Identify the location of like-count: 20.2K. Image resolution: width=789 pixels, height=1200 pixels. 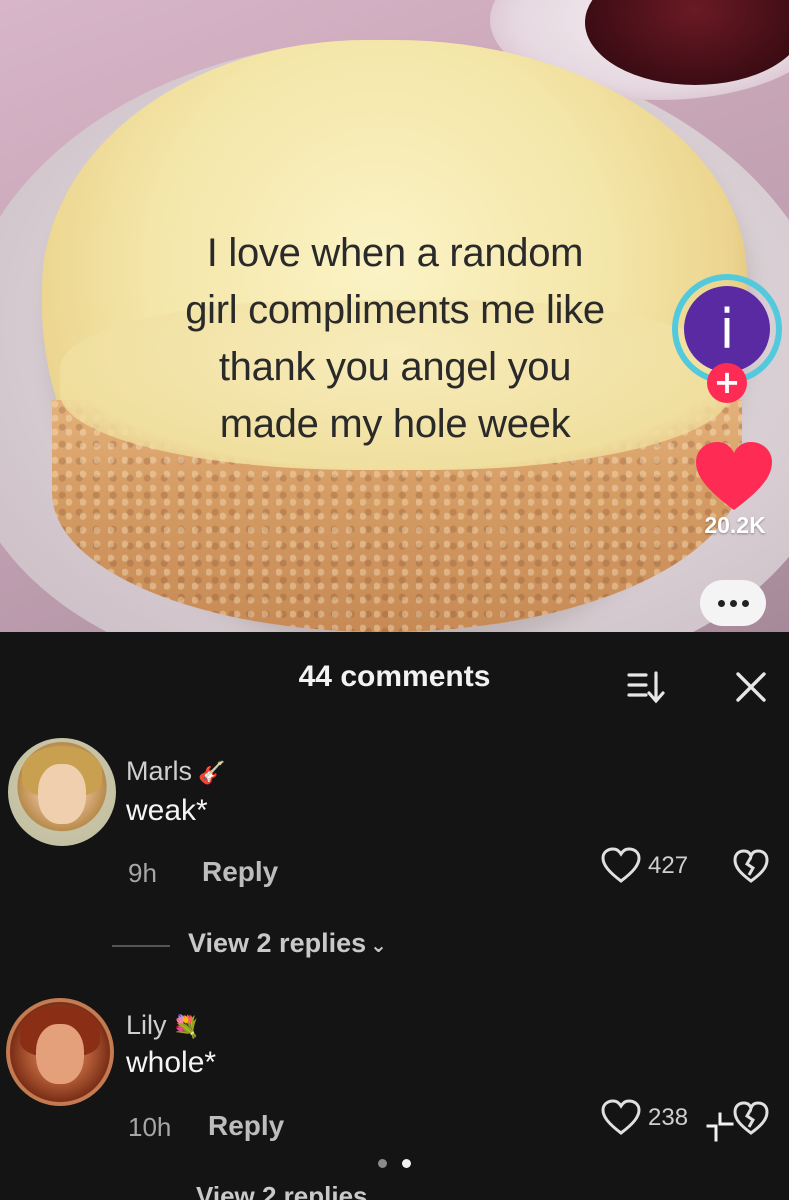
(735, 525).